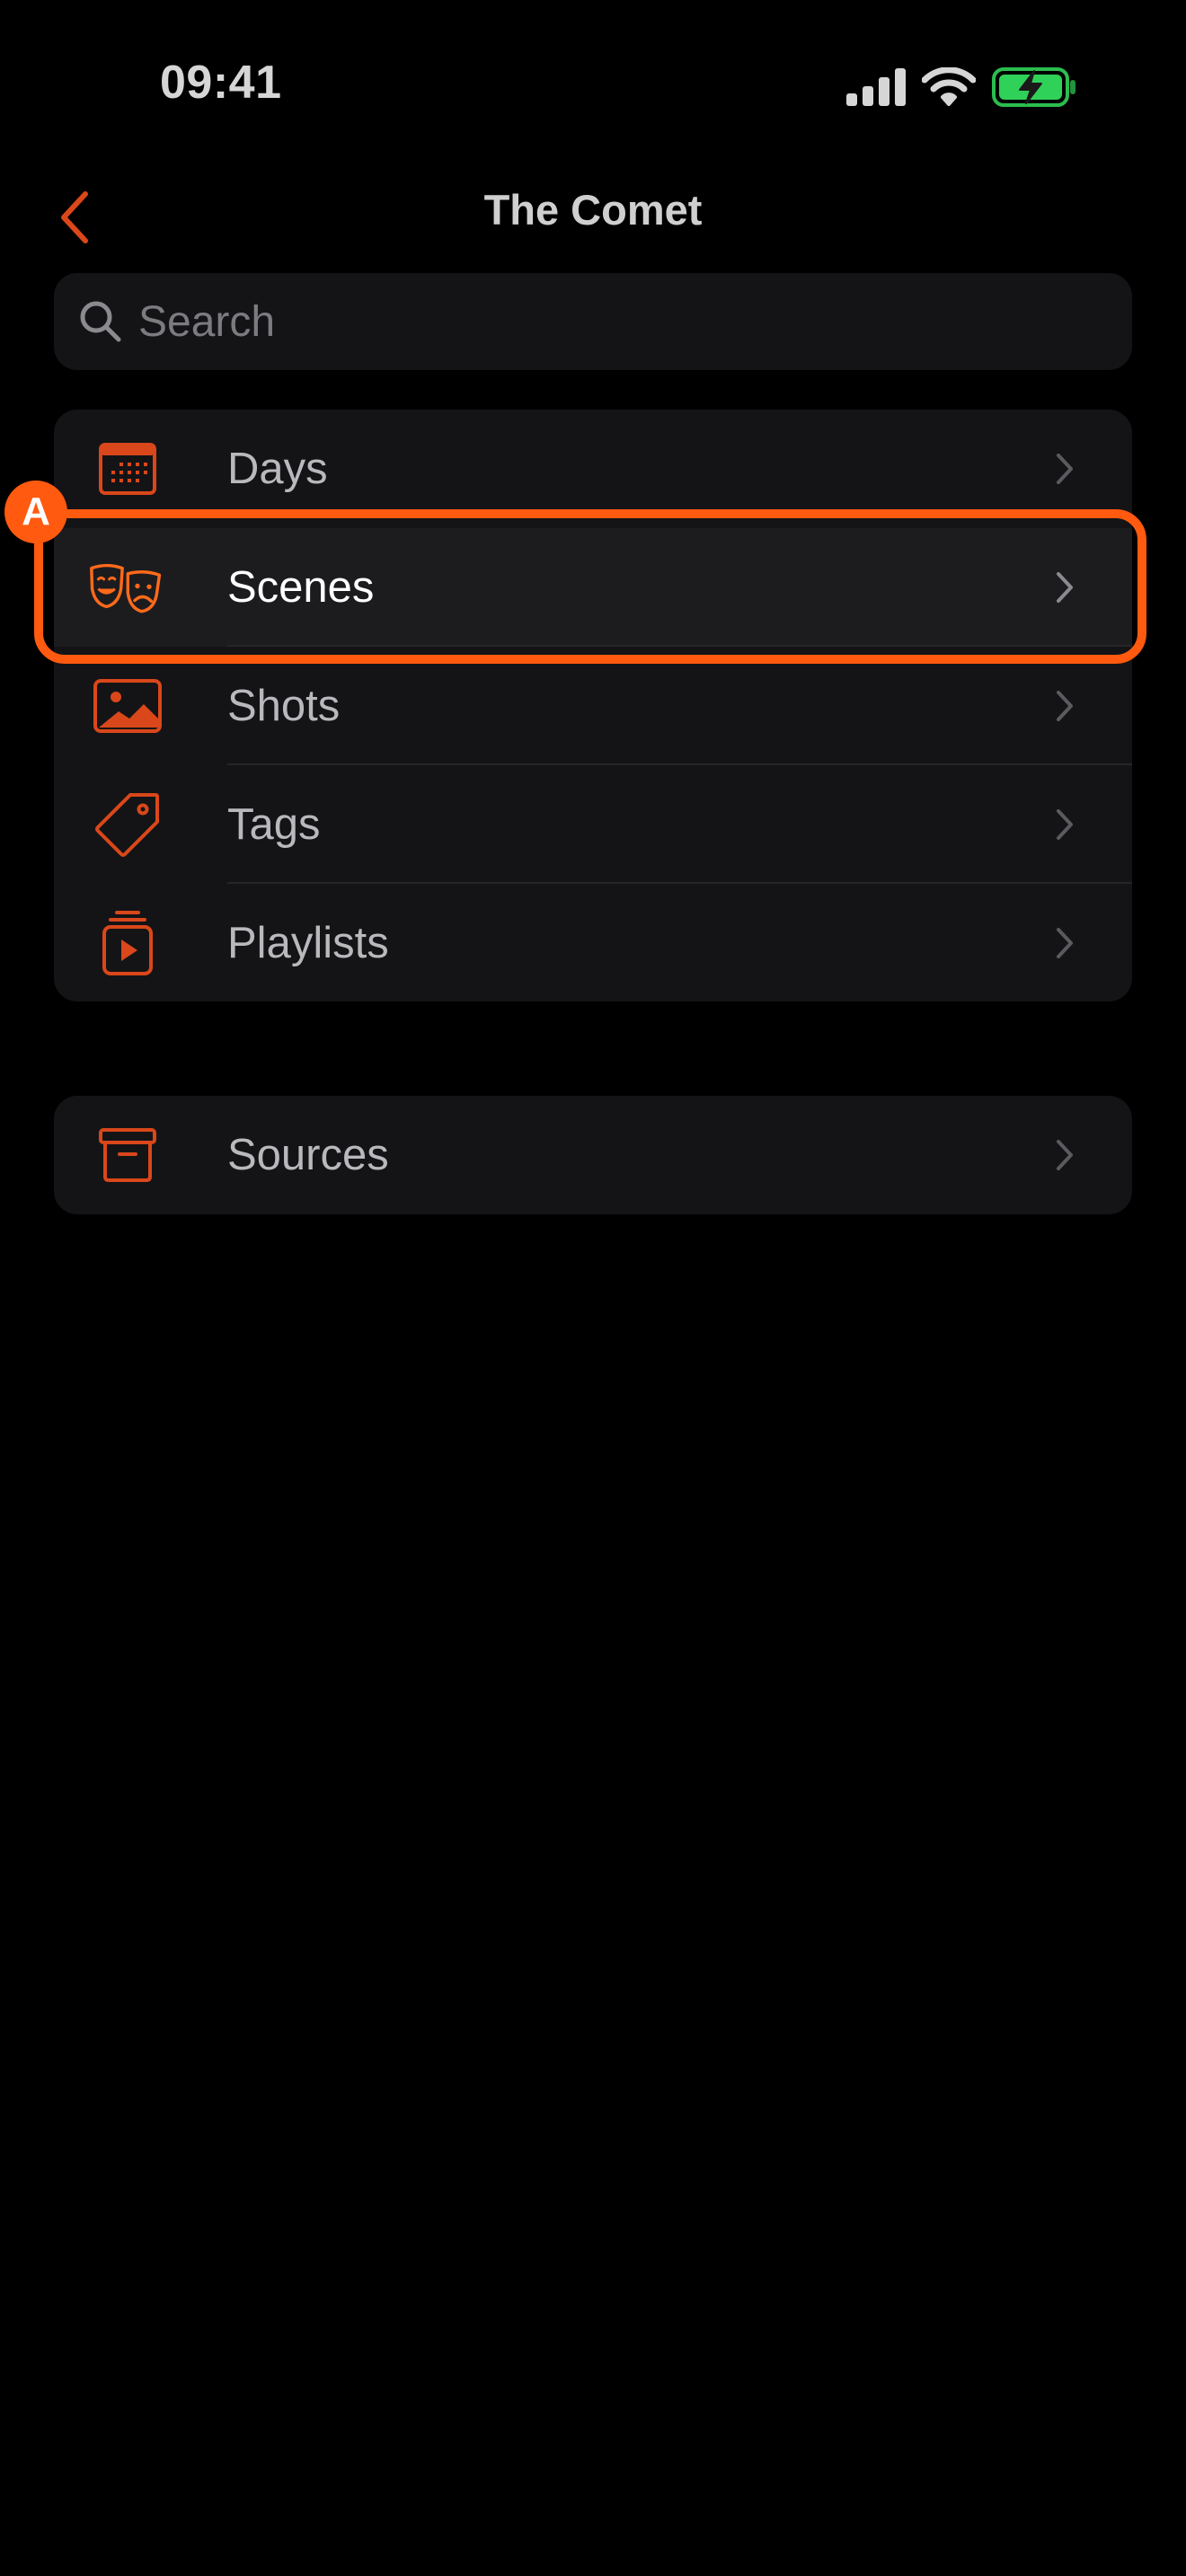 Image resolution: width=1186 pixels, height=2576 pixels. What do you see at coordinates (308, 943) in the screenshot?
I see `menu-item-label: Playlists` at bounding box center [308, 943].